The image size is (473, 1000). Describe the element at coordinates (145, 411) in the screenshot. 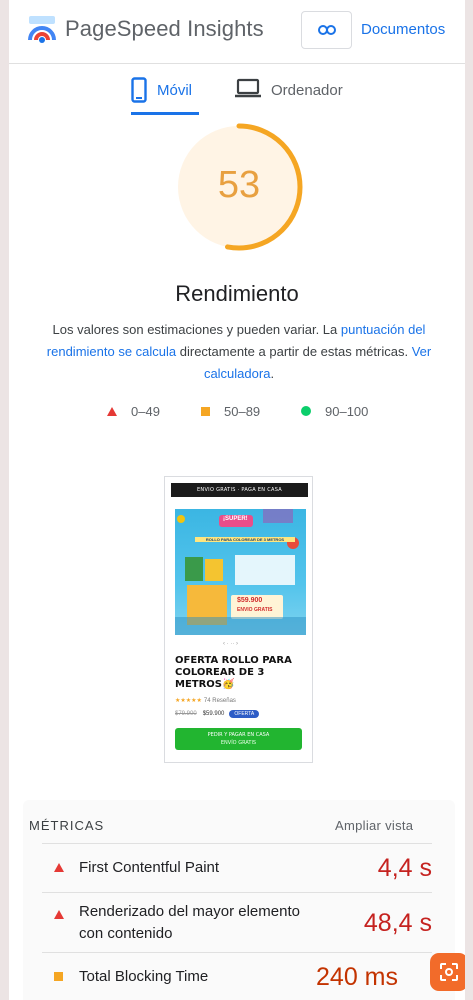

I see `legend-range: 0–49` at that location.